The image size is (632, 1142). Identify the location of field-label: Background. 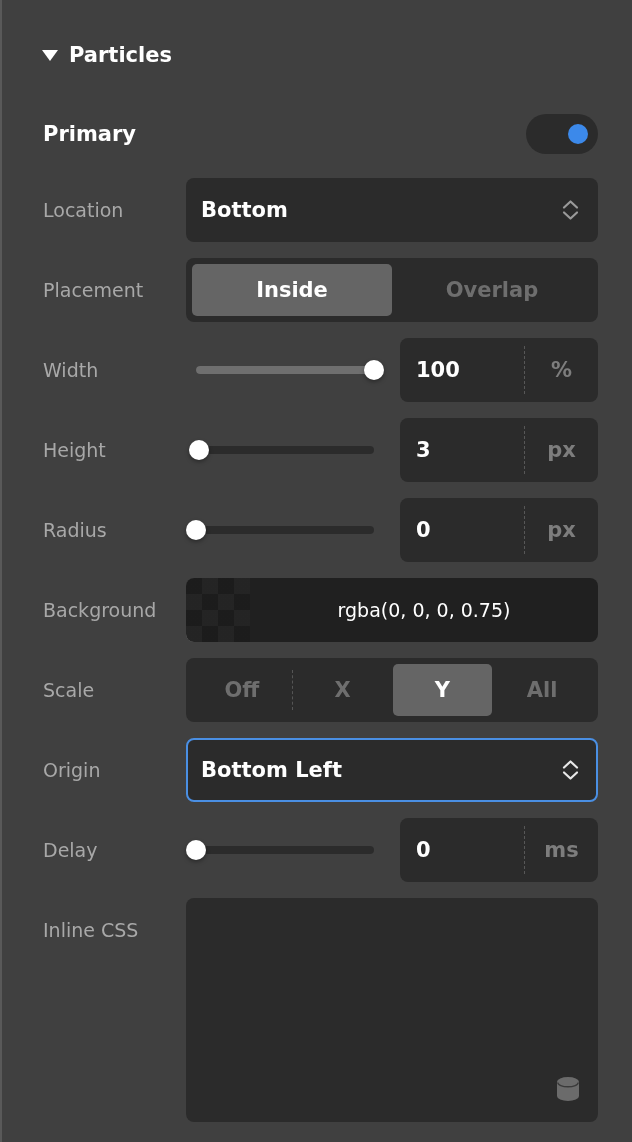
(100, 610).